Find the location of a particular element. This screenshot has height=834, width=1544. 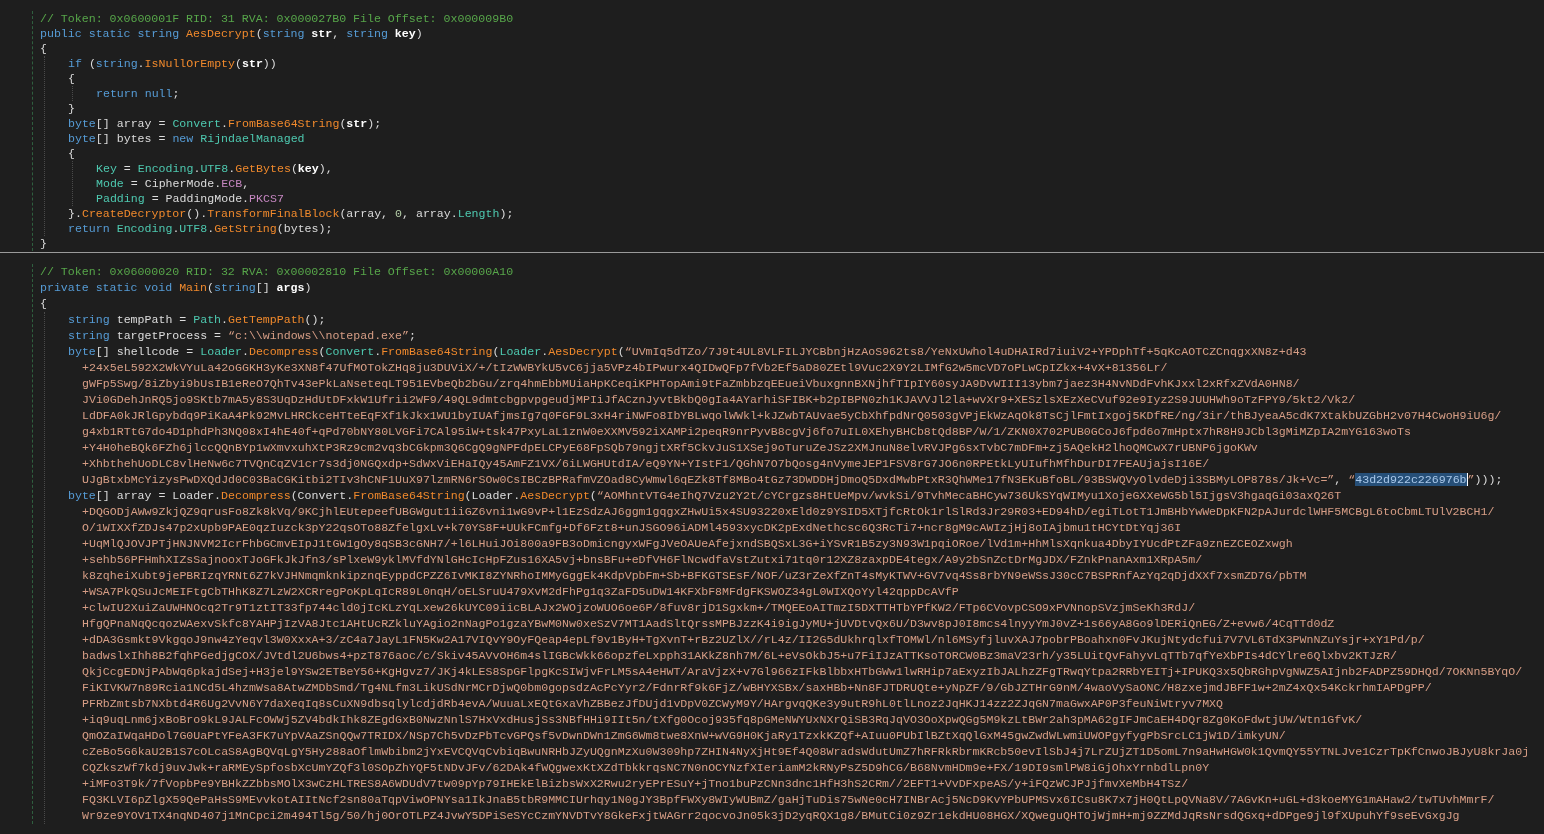

code-line: +UqMlQJOVJPTjHNJNVM2IcrFhbGCmvEIpJ1tGW1gOy8qSB3cGNH7/+l6LHuiJOi800a9FB3oDmicngyxWFgJVeOAUeAfejxndSBQSxL3G+iYSvR1B5zy3N93W1pqiORoe/lVd1m+HhMlsXqnkua4DbyIYUcdPtZFa9znEZCEOZxwgh is located at coordinates (687, 544).